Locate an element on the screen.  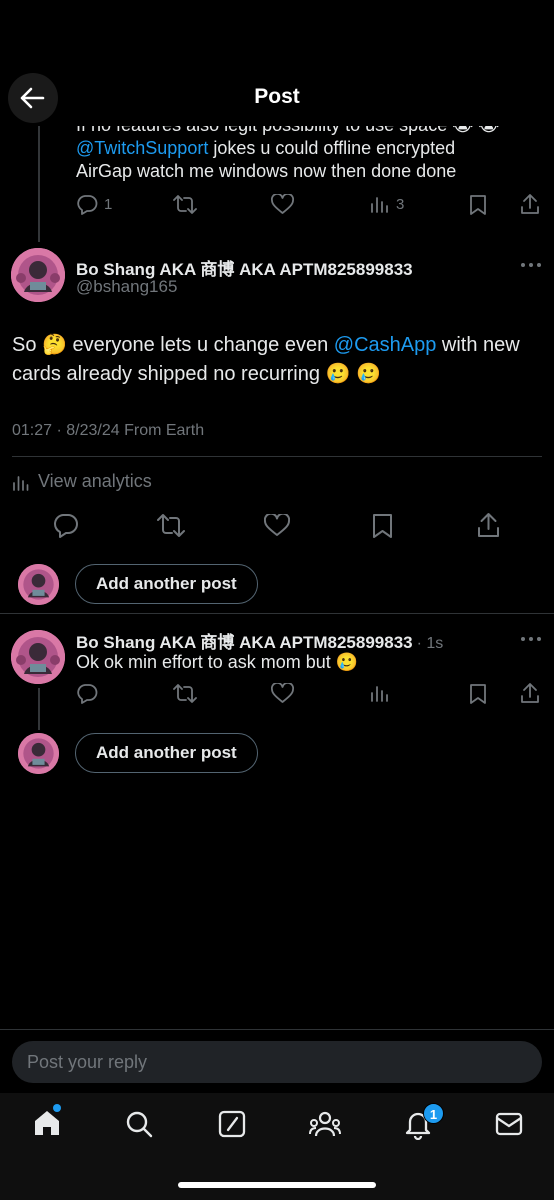
views-button is located at coordinates (380, 693).